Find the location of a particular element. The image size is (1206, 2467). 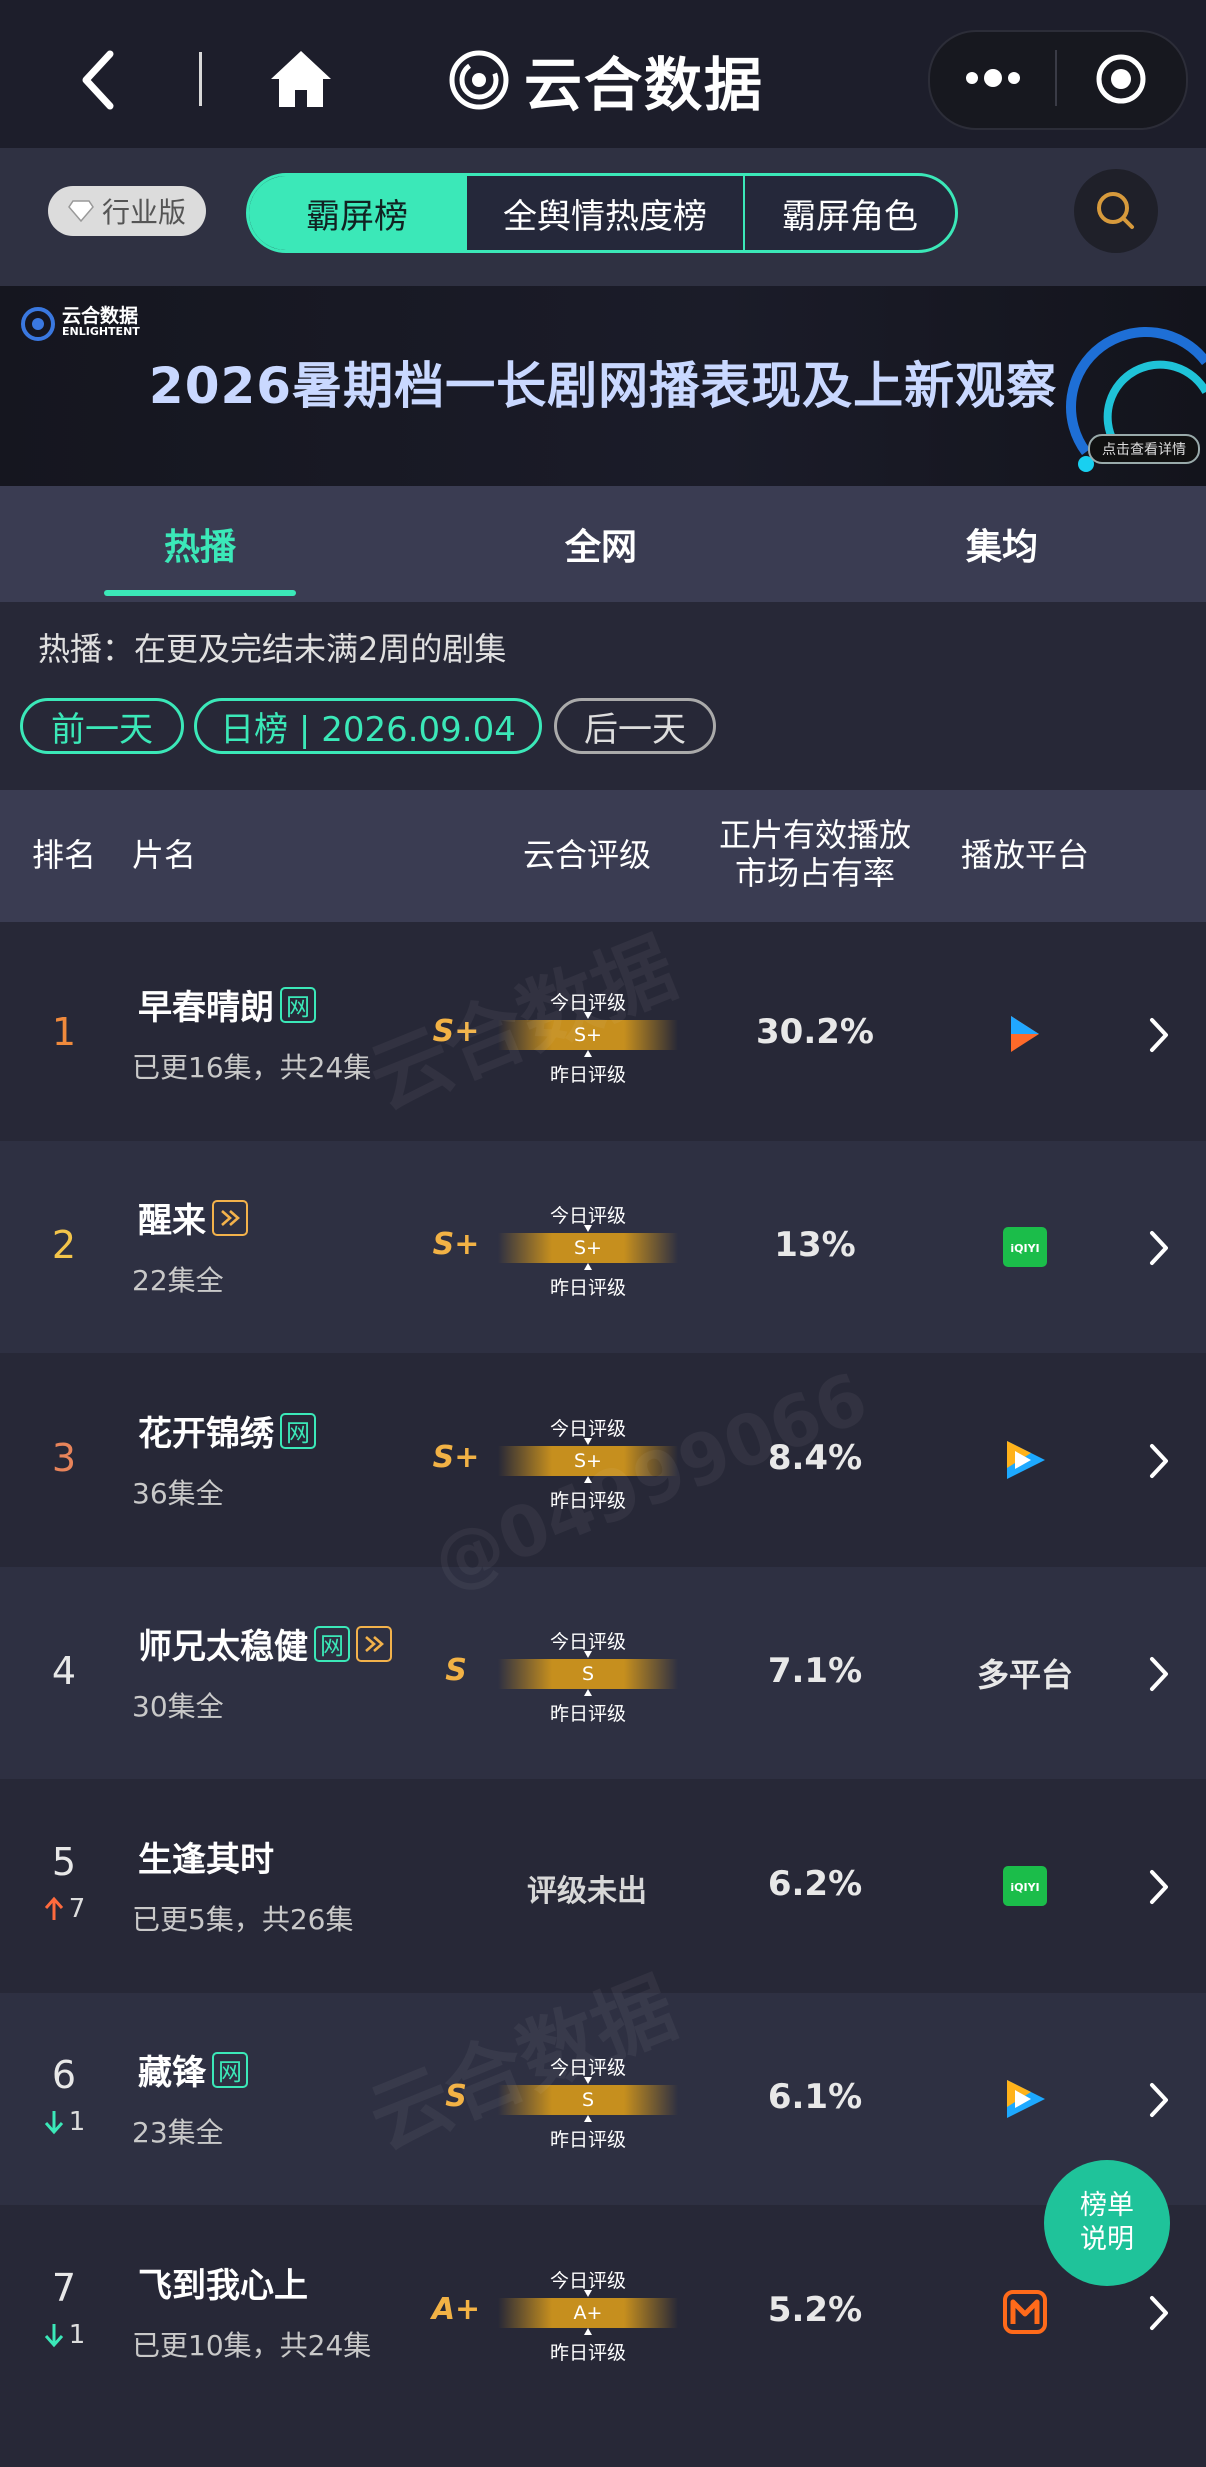

rating-grade: S+ is located at coordinates (456, 1244).